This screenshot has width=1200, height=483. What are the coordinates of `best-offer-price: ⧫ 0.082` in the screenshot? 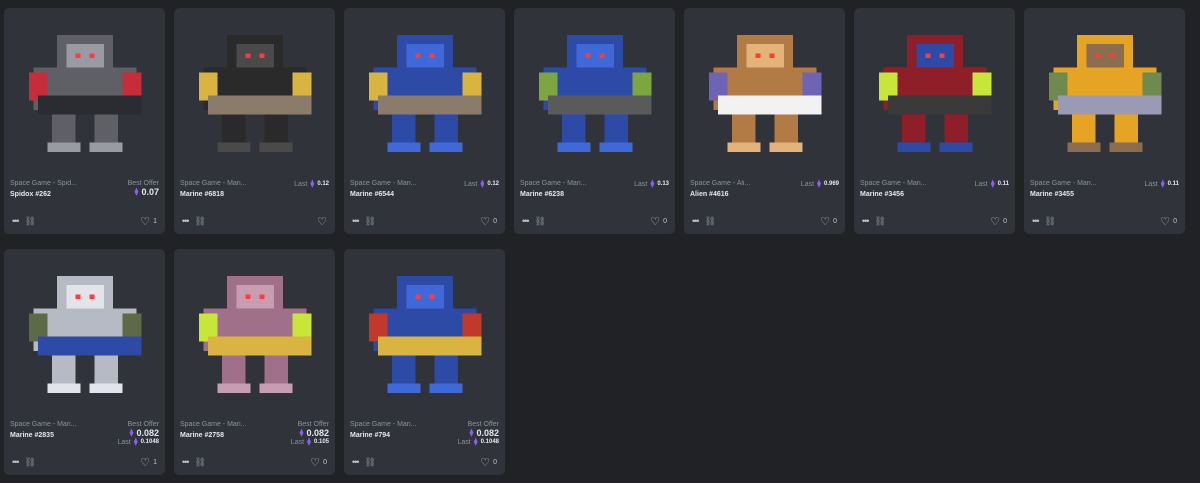 It's located at (478, 433).